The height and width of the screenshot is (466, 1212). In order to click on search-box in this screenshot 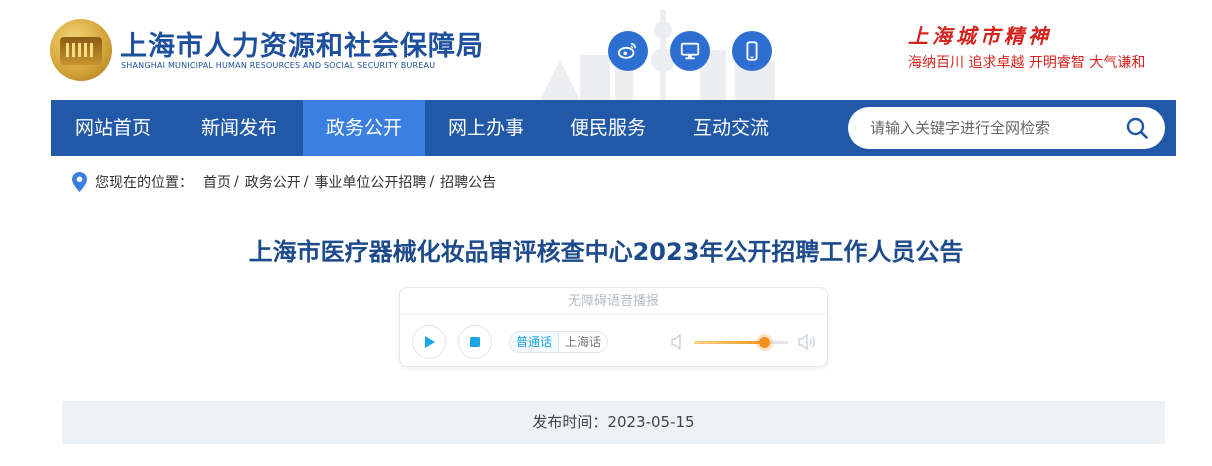, I will do `click(1006, 128)`.